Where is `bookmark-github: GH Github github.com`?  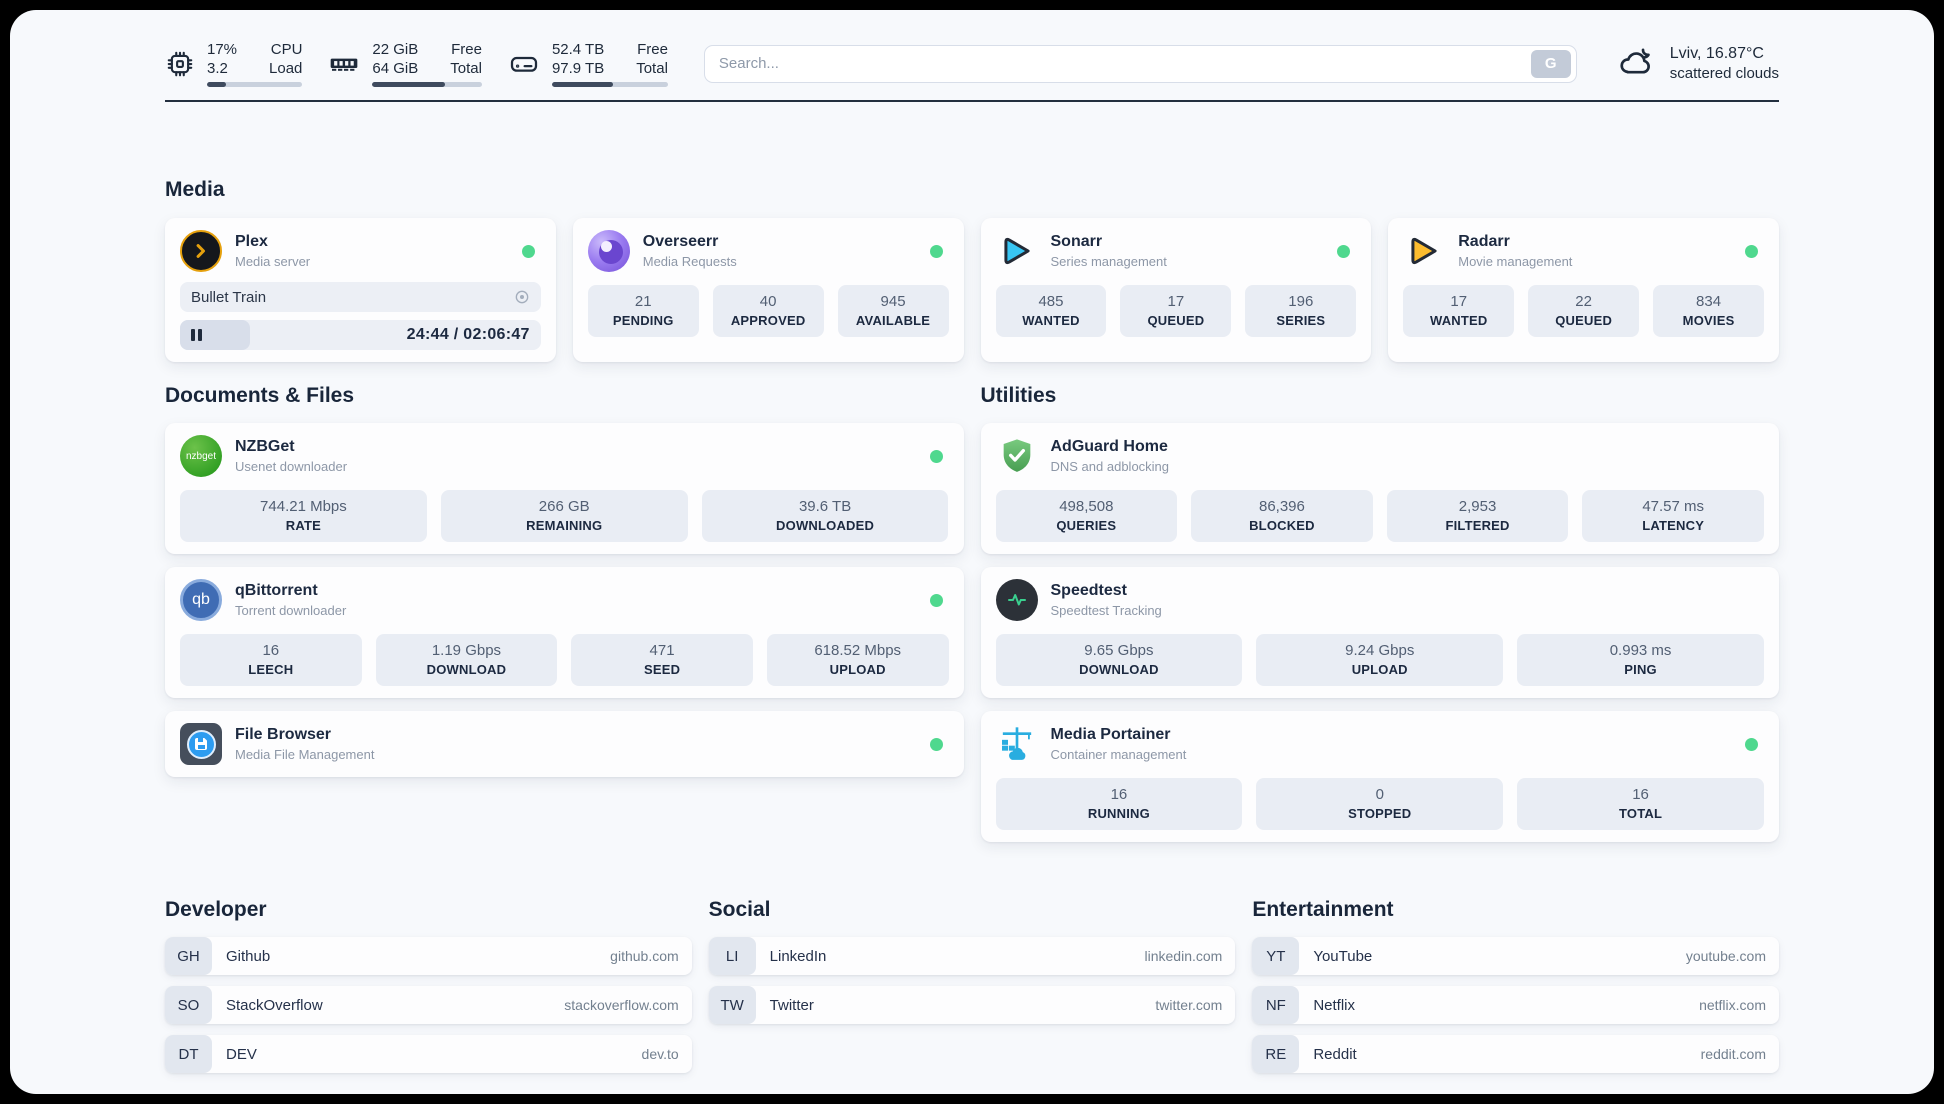 bookmark-github: GH Github github.com is located at coordinates (428, 956).